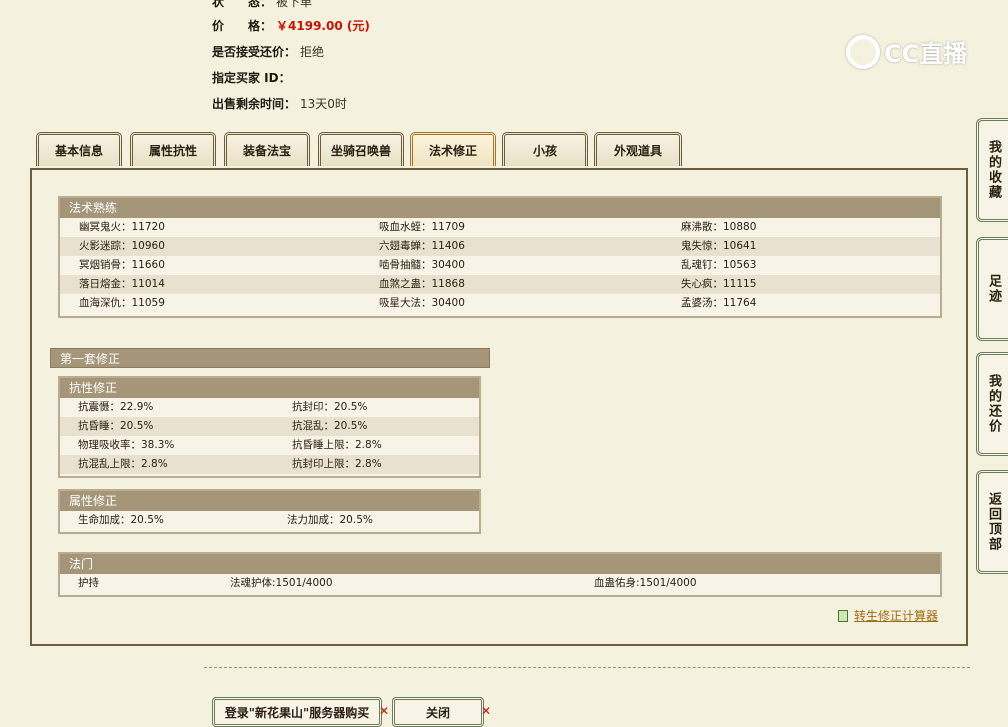 This screenshot has height=727, width=1008. Describe the element at coordinates (297, 712) in the screenshot. I see `buy-button-label: 登录"新花果山"服务器购买` at that location.